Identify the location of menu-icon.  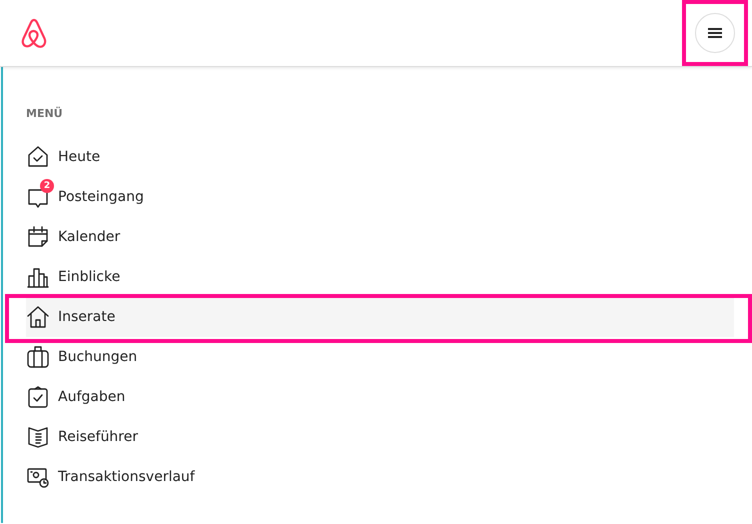
(715, 33).